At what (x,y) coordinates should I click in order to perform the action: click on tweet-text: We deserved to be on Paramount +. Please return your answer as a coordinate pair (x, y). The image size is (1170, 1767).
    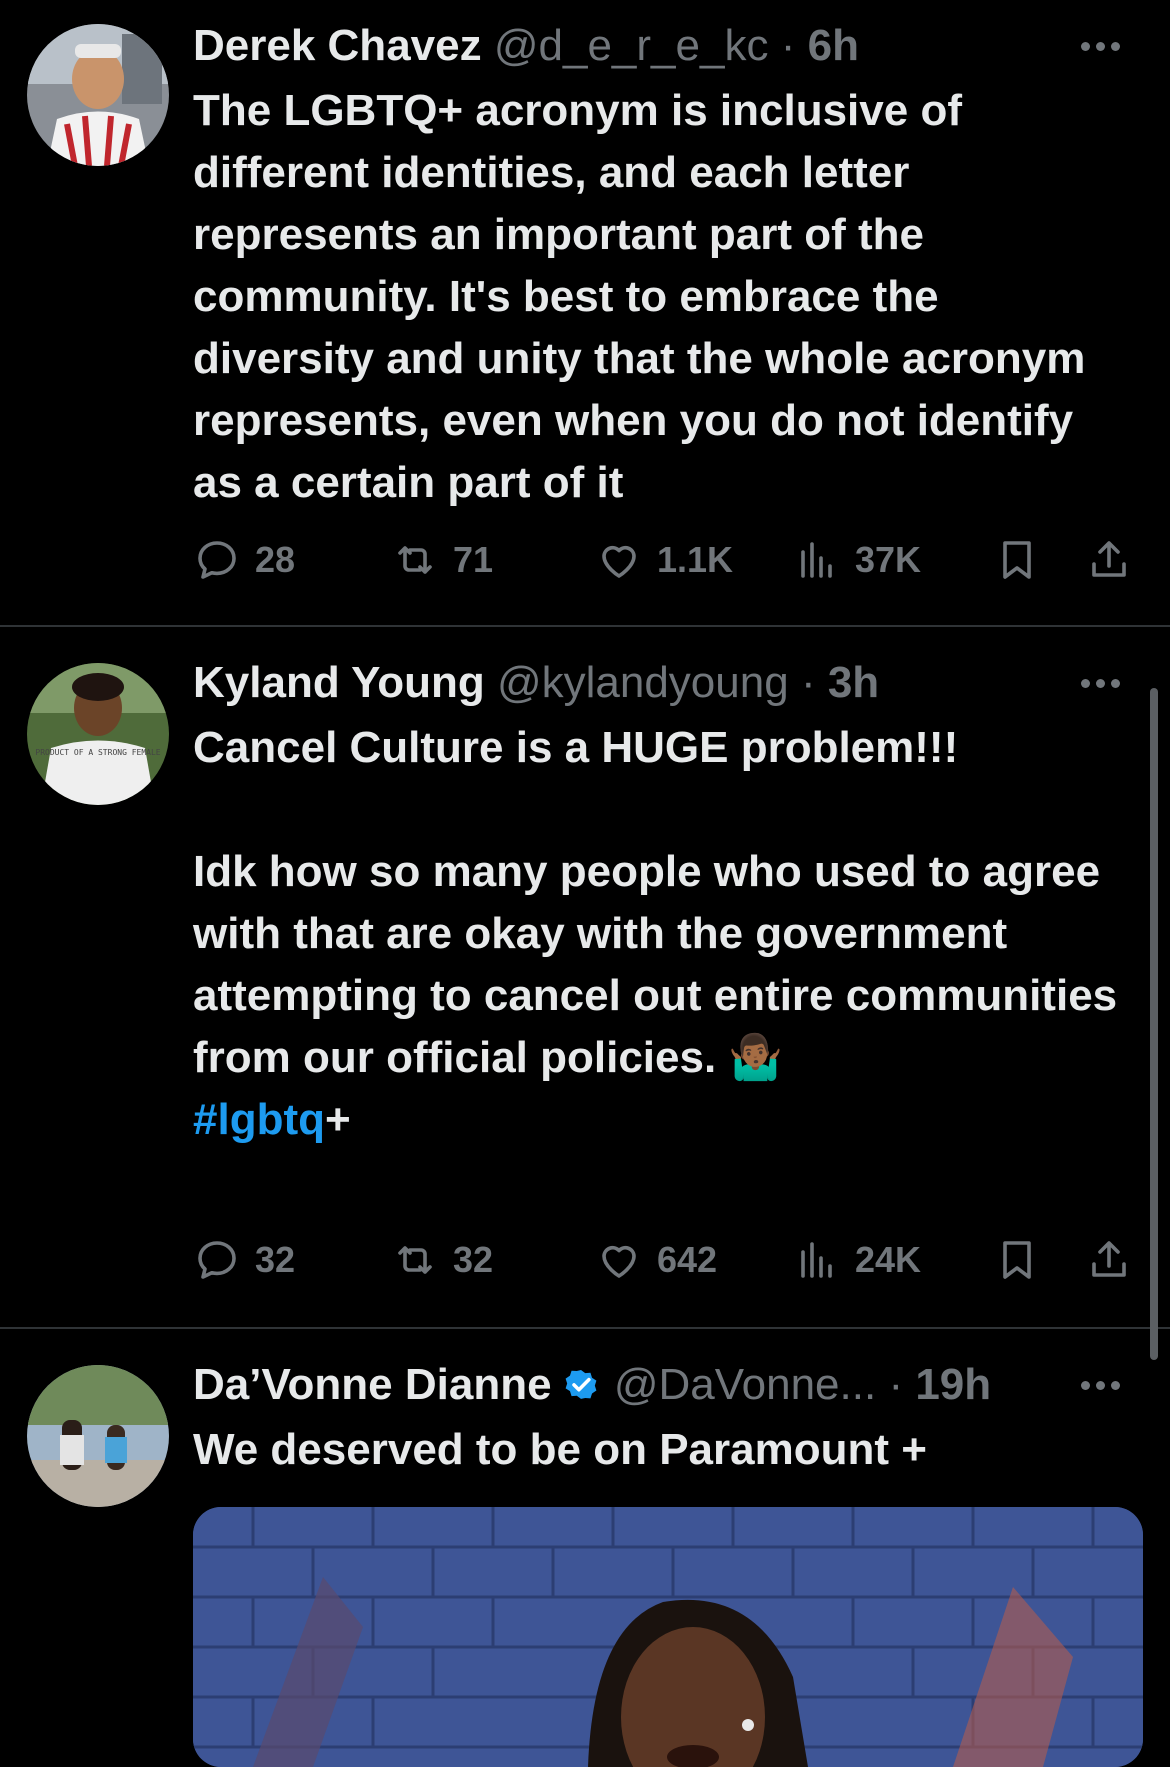
    Looking at the image, I should click on (560, 1449).